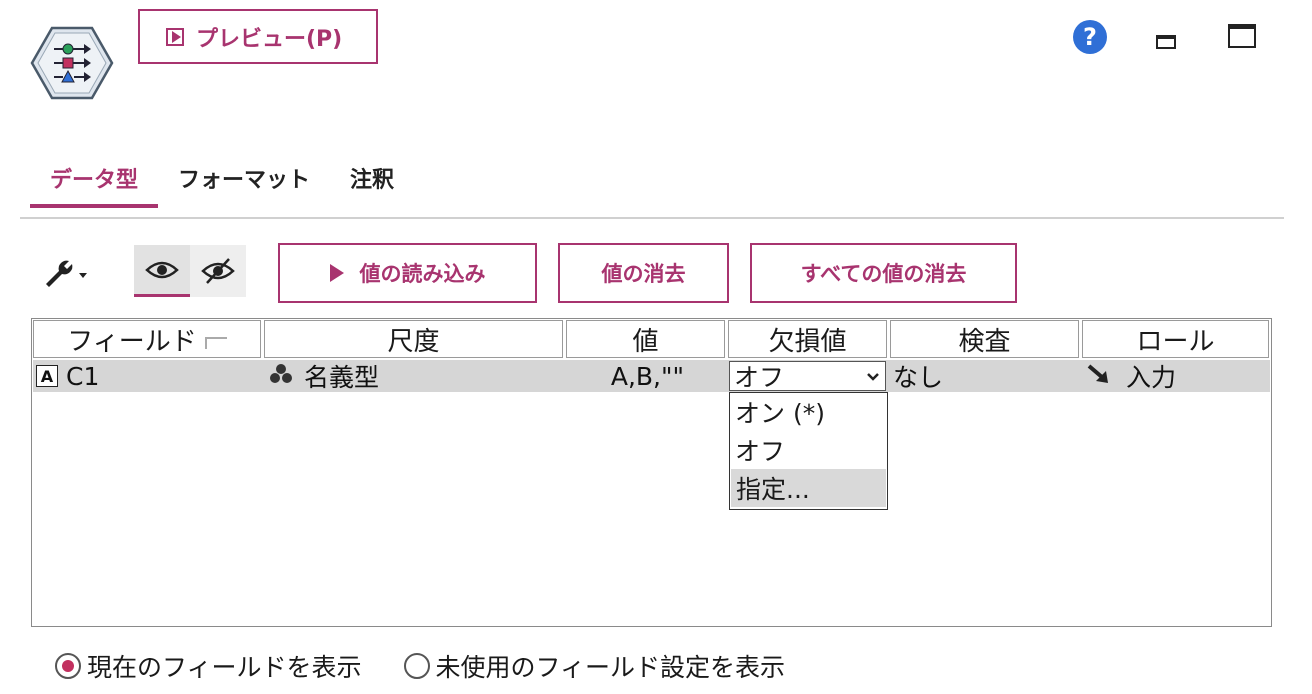 The image size is (1312, 694). I want to click on role-value: 入力, so click(1151, 377).